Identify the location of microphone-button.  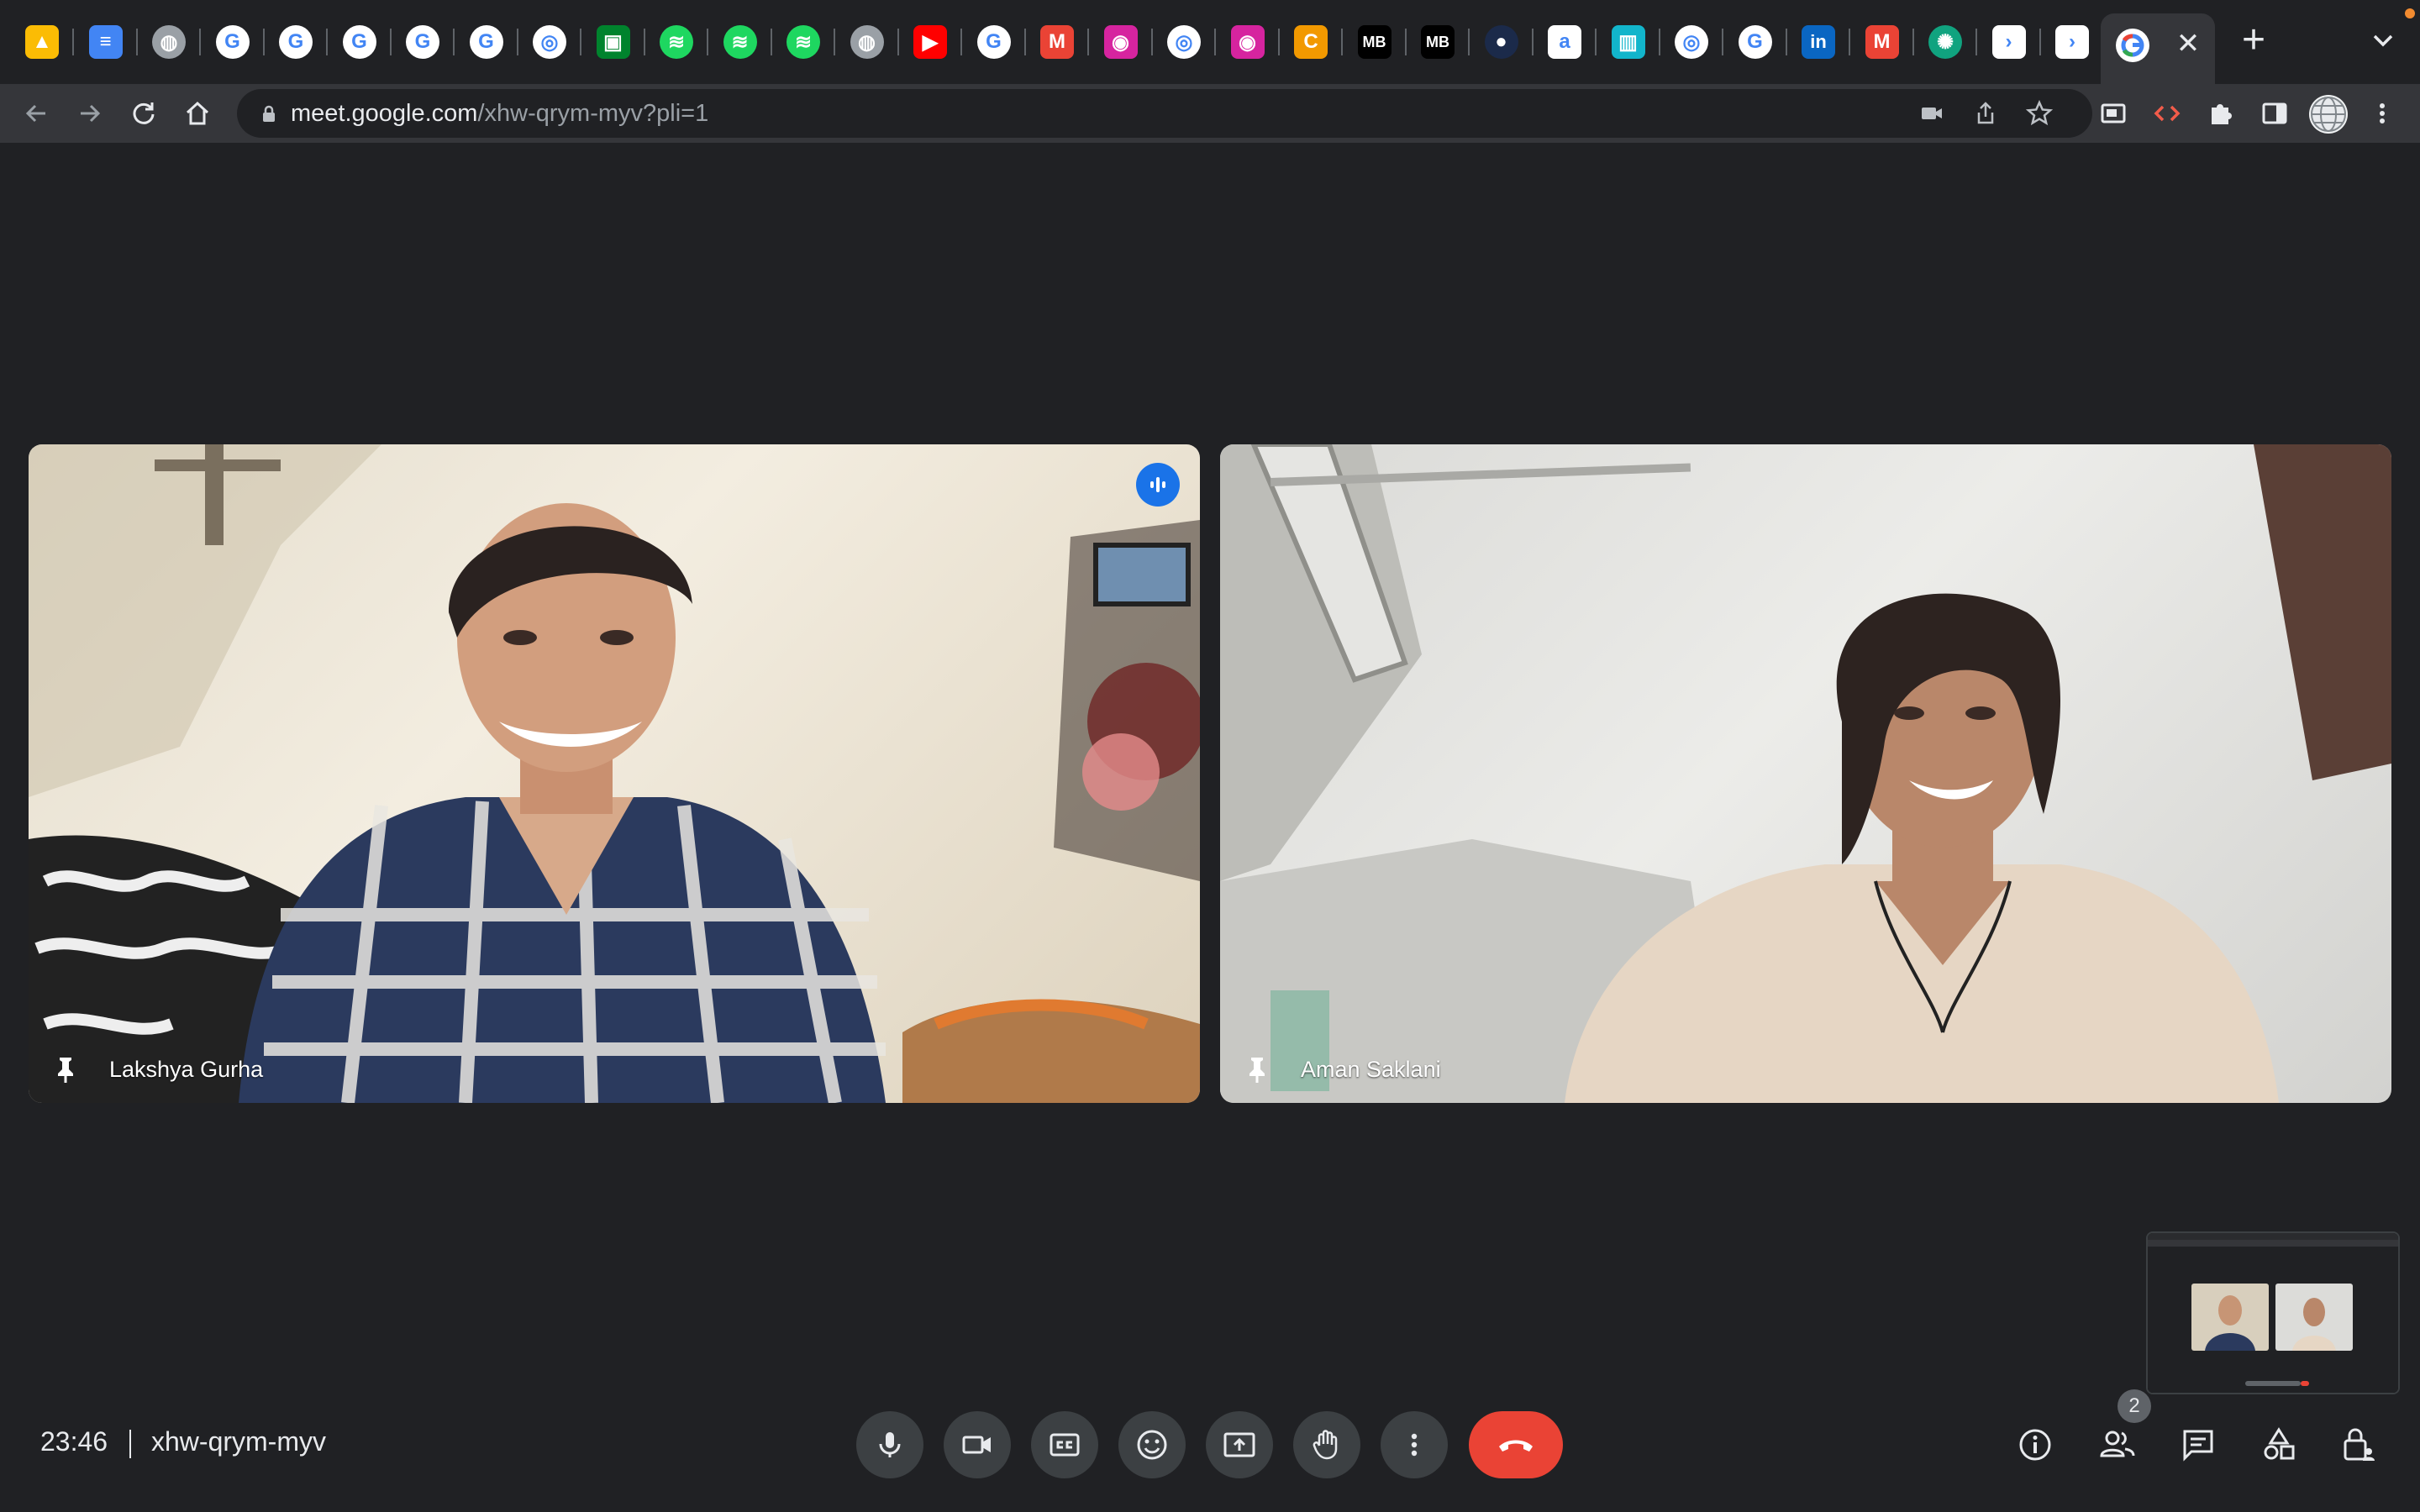
(890, 1444).